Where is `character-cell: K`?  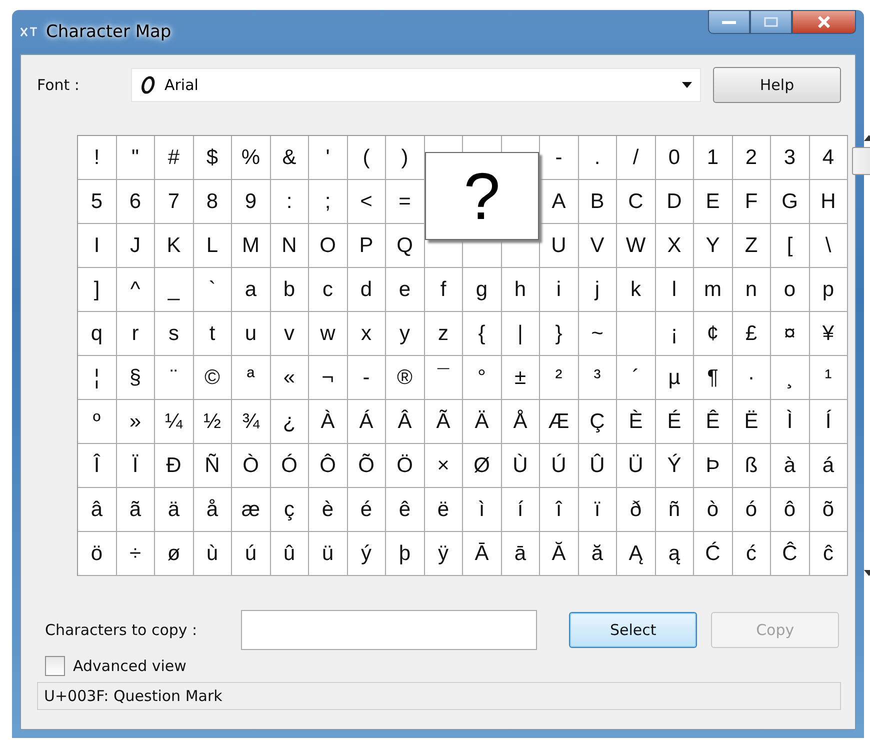
character-cell: K is located at coordinates (174, 246).